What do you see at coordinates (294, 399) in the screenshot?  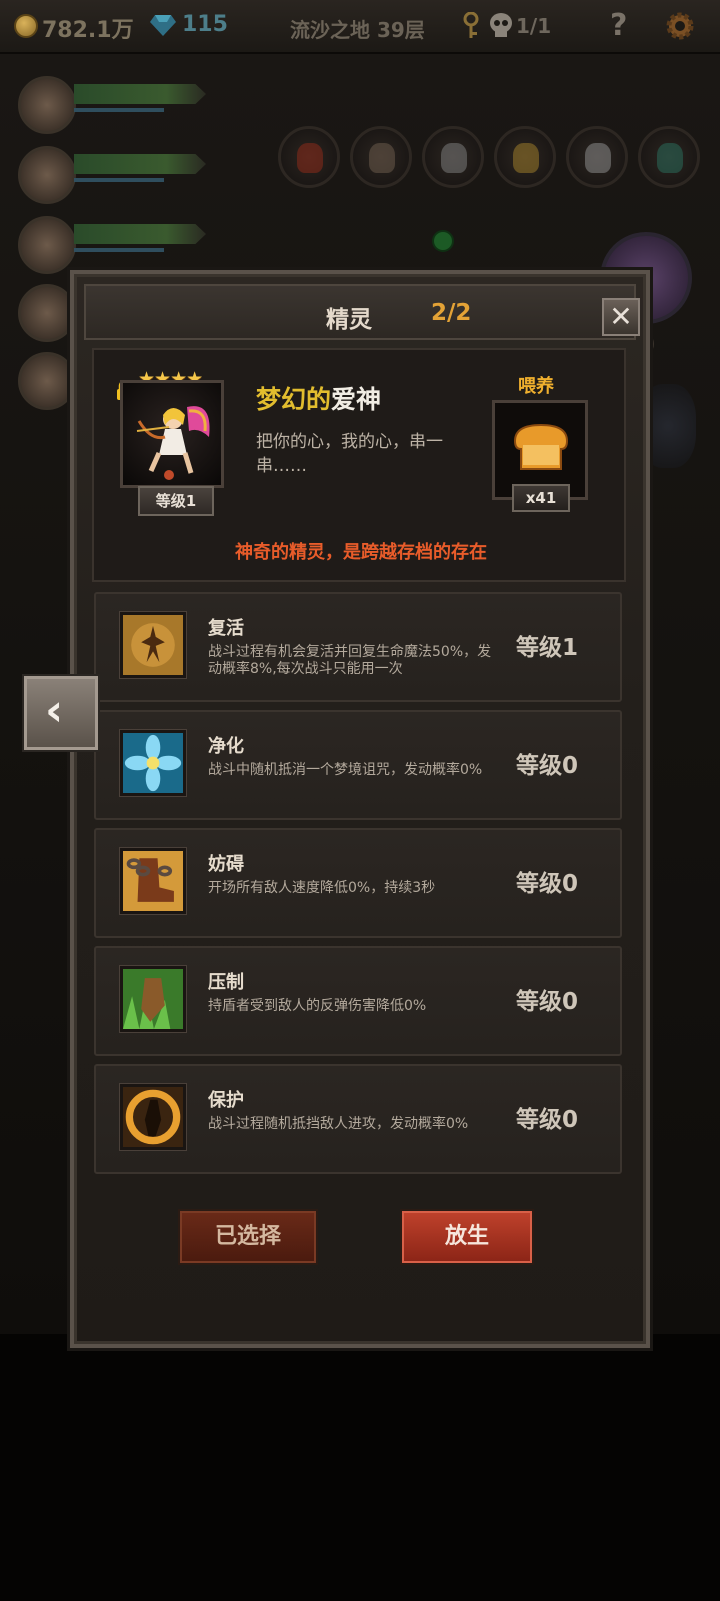 I see `sprite-name-prefix: 梦幻的` at bounding box center [294, 399].